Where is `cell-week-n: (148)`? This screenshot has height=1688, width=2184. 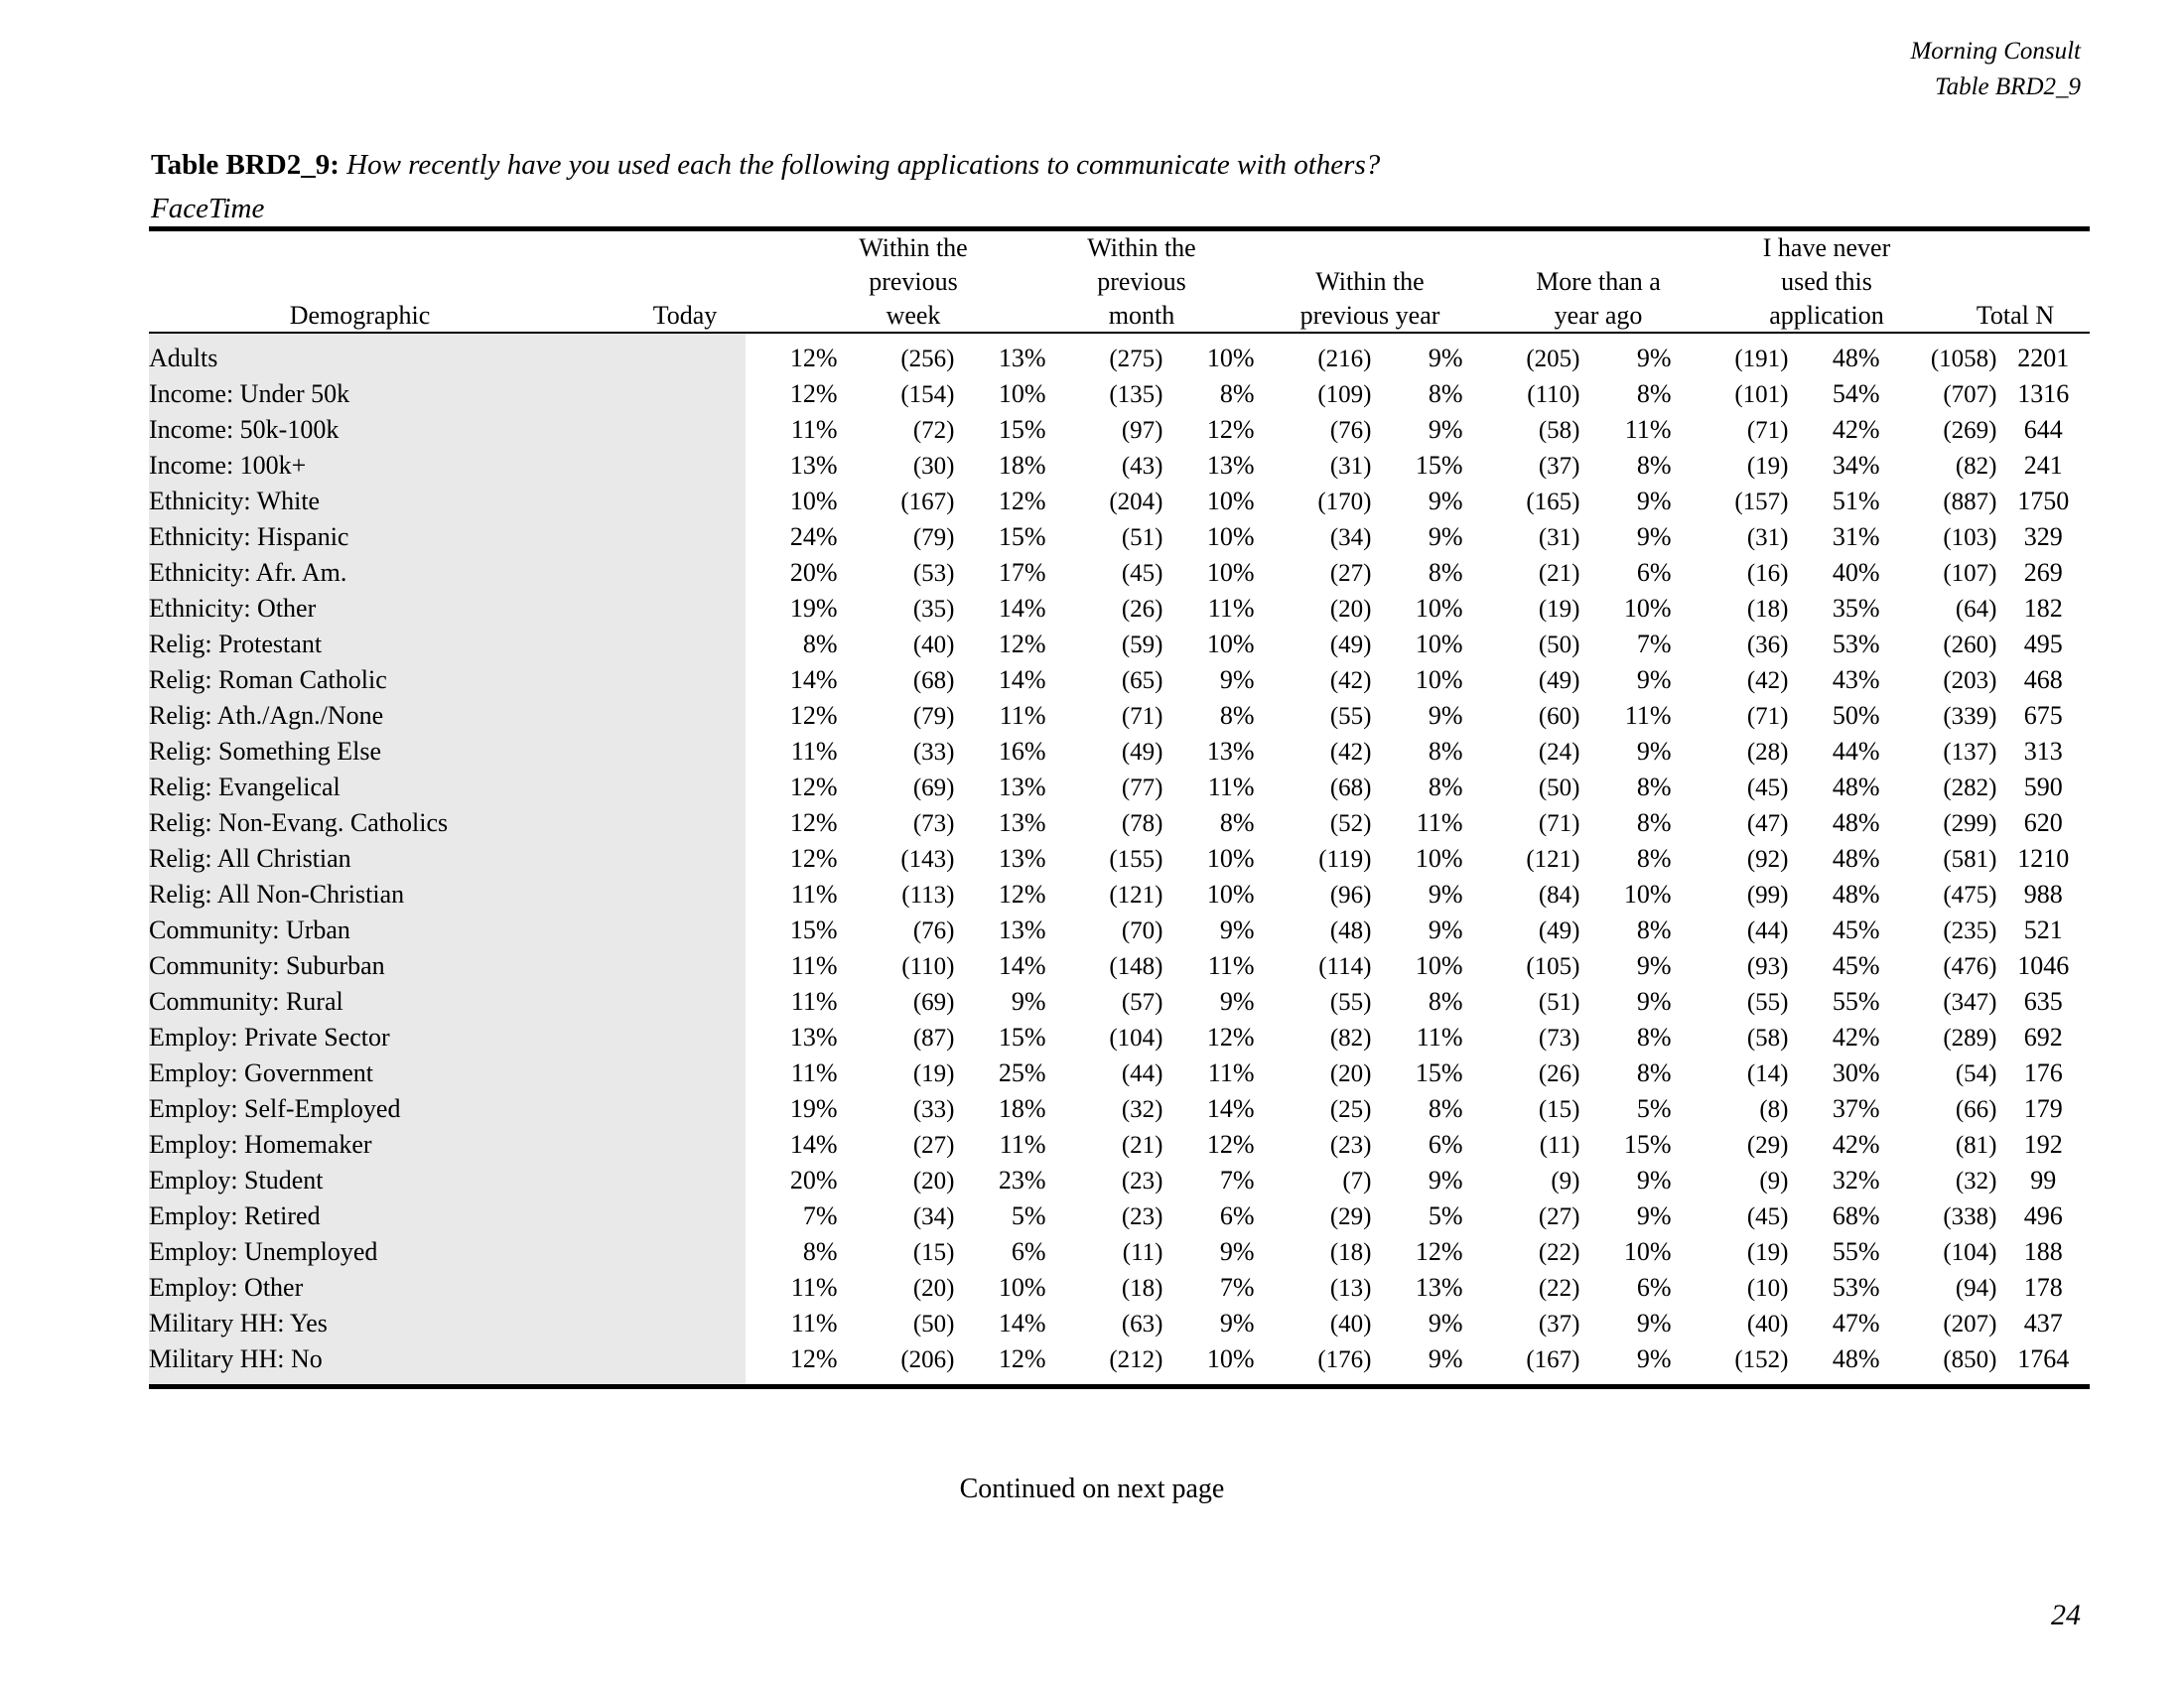 cell-week-n: (148) is located at coordinates (1136, 966).